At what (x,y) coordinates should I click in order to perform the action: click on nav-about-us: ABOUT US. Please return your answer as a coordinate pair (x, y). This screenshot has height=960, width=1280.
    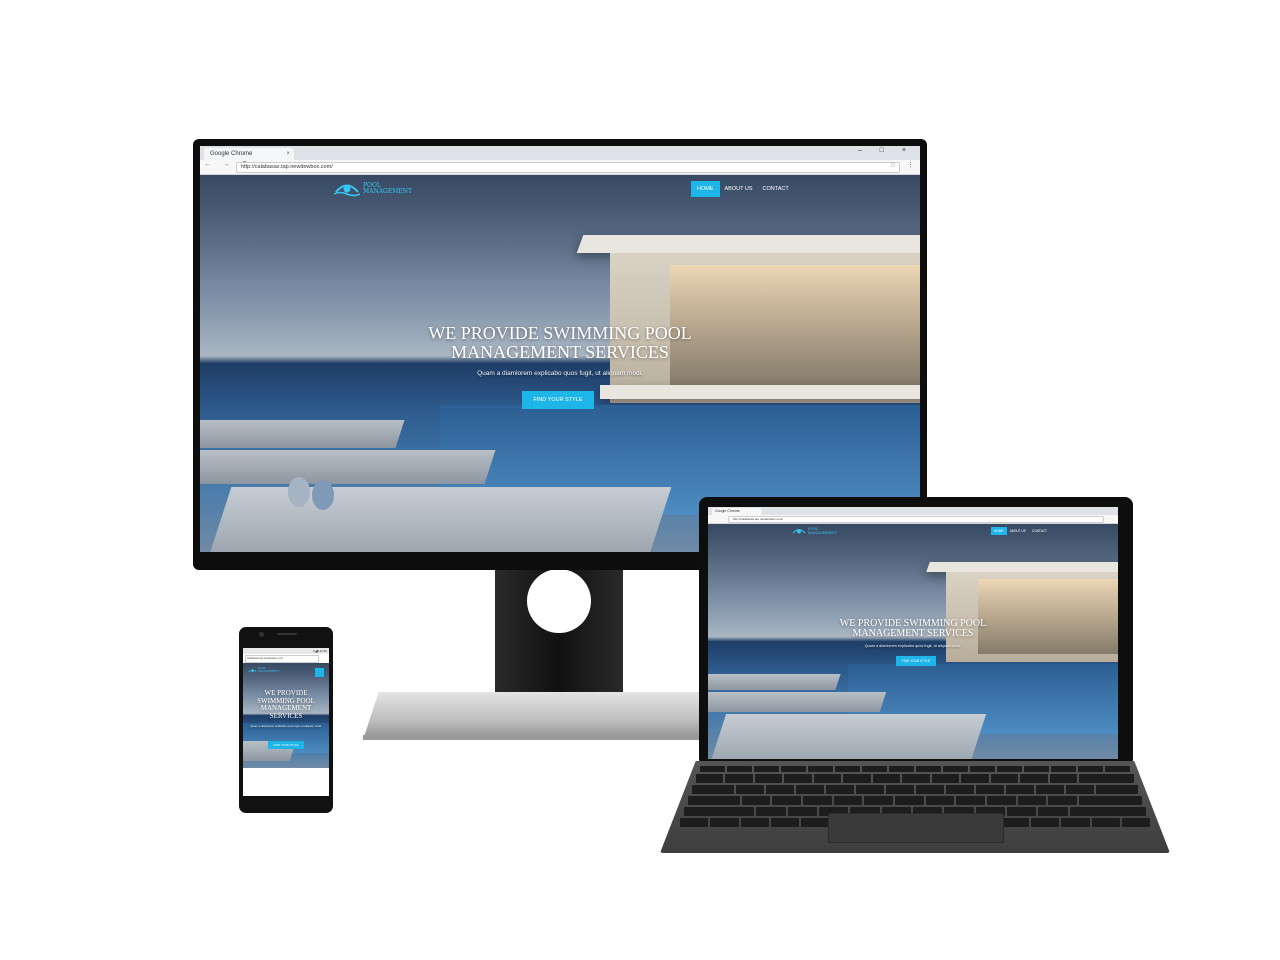
    Looking at the image, I should click on (739, 189).